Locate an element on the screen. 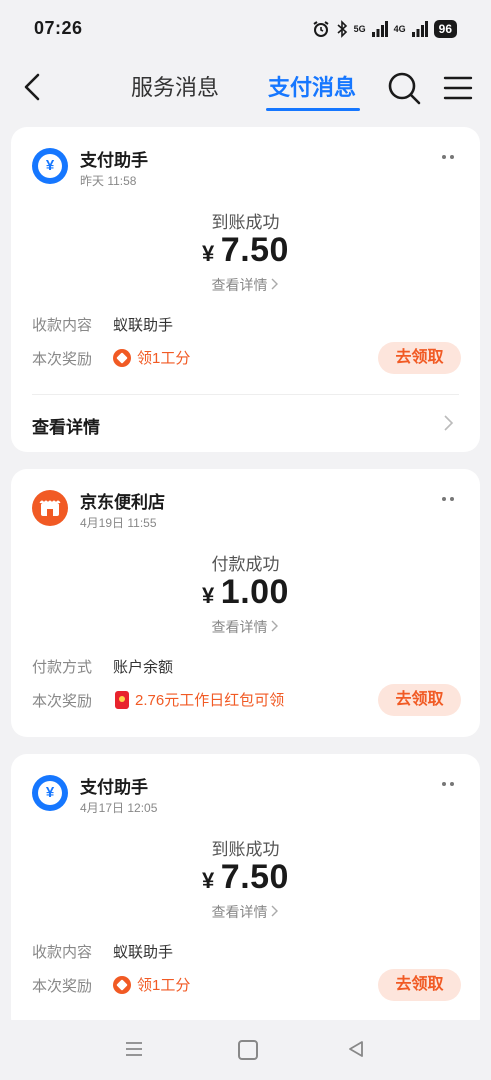  amount-value: 1.00 is located at coordinates (254, 592).